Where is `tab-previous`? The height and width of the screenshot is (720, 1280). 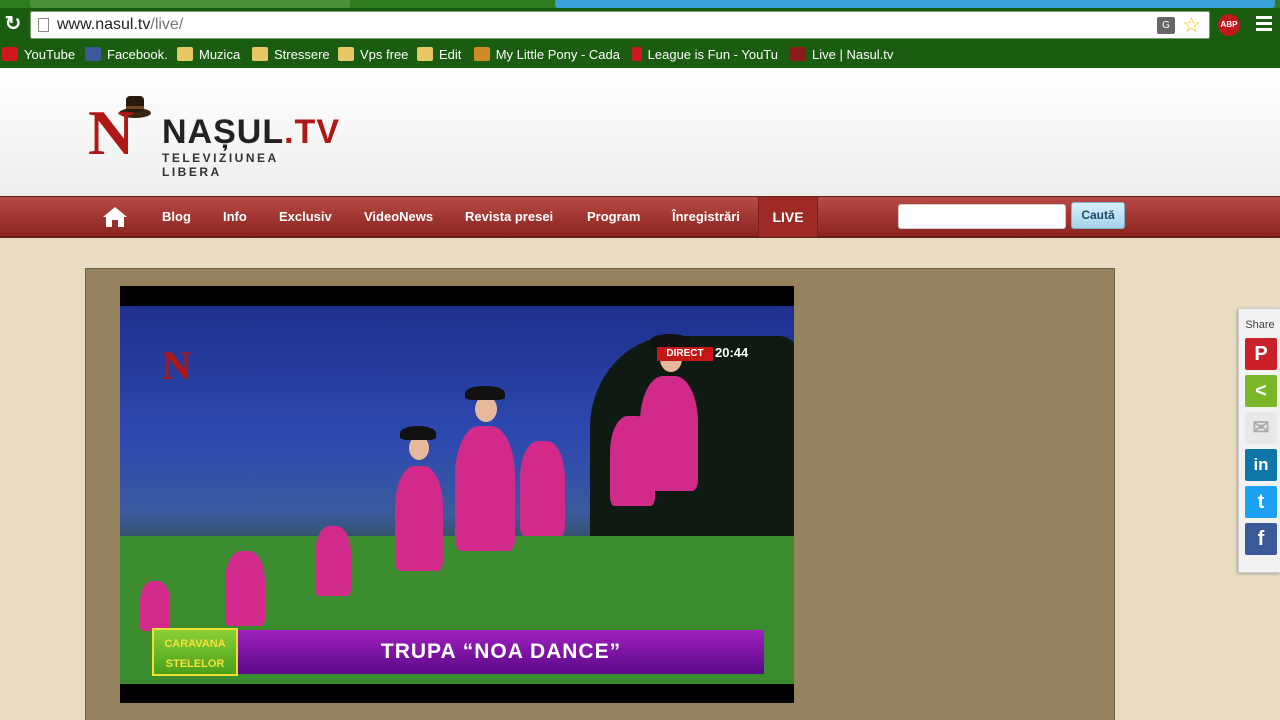
tab-previous is located at coordinates (190, 4).